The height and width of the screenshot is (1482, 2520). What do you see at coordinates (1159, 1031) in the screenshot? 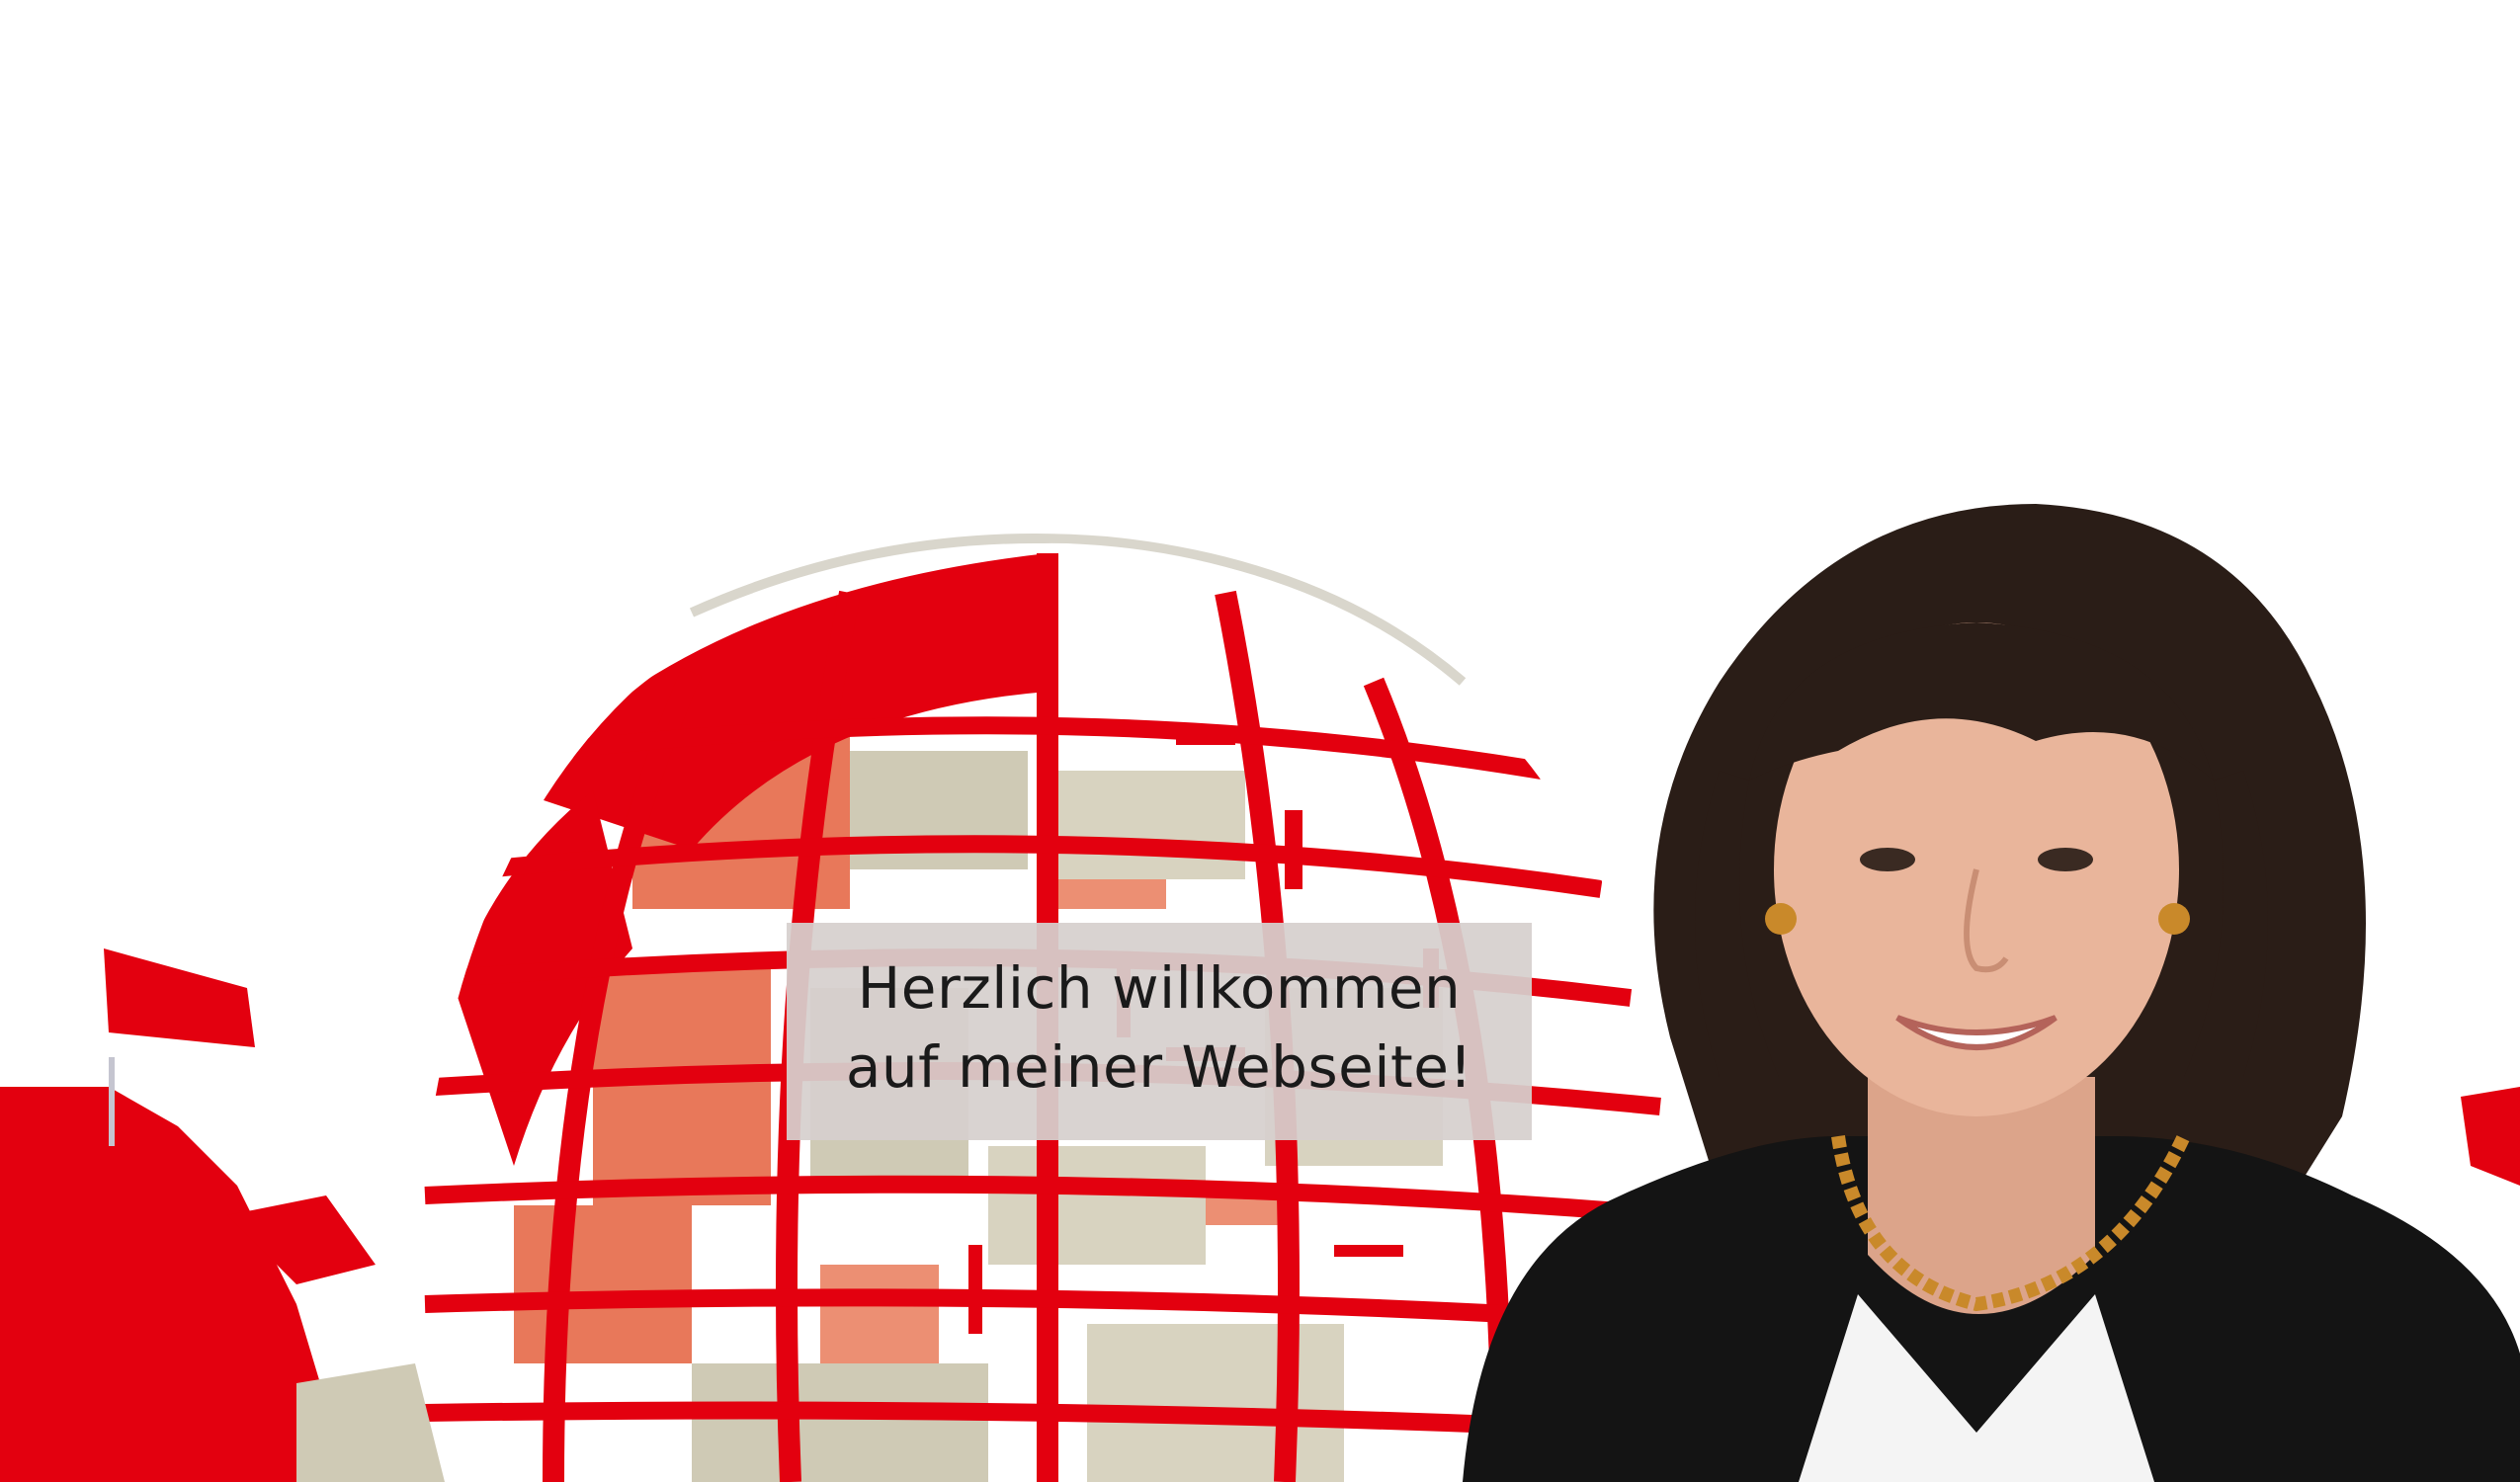
I see `welcome-message-box: Herzlich willkommen auf meiner Webseite!` at bounding box center [1159, 1031].